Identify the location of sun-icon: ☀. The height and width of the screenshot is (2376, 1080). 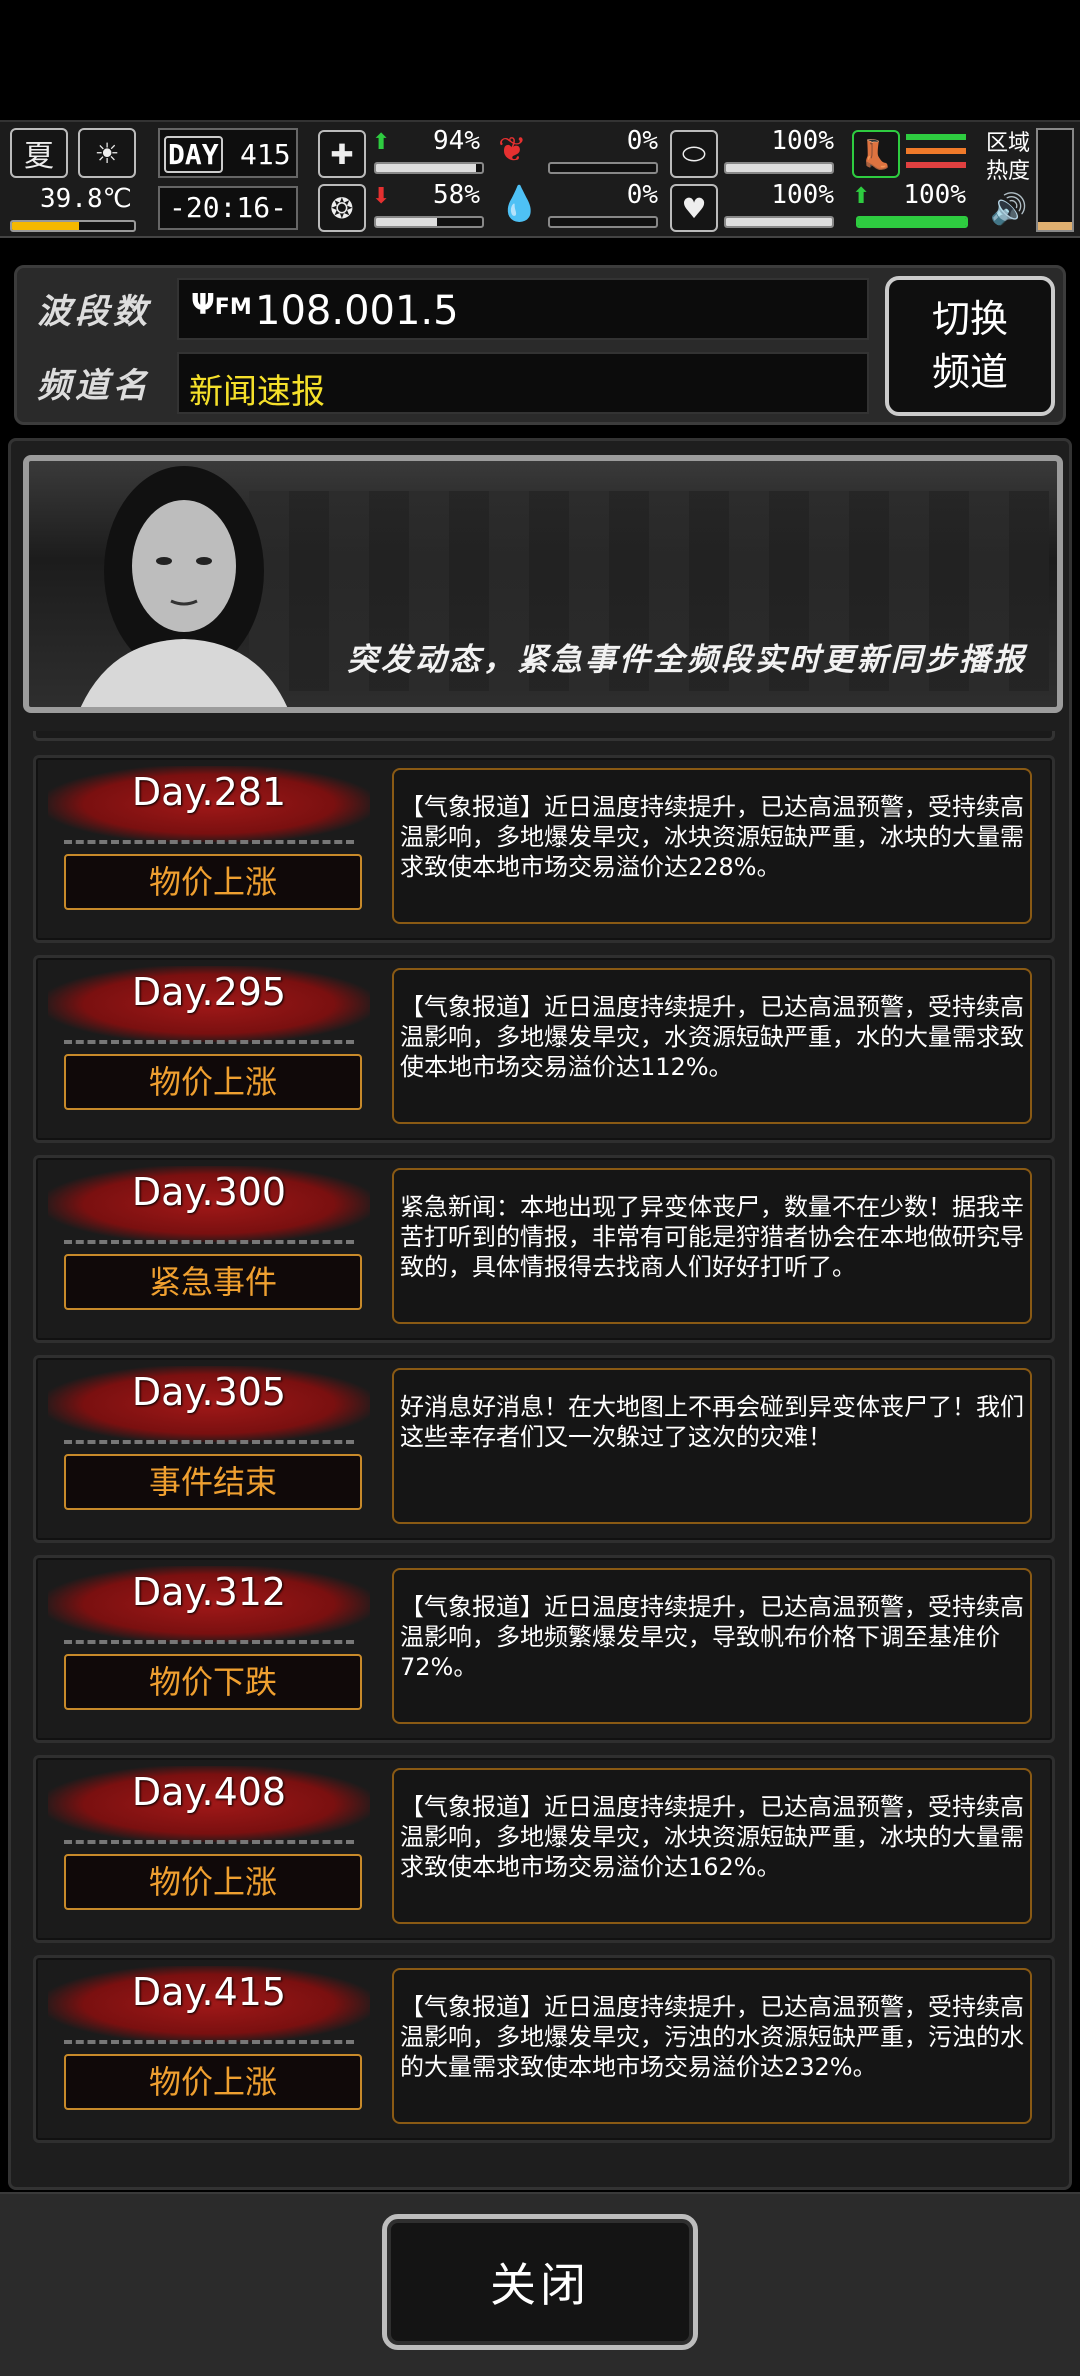
(107, 153).